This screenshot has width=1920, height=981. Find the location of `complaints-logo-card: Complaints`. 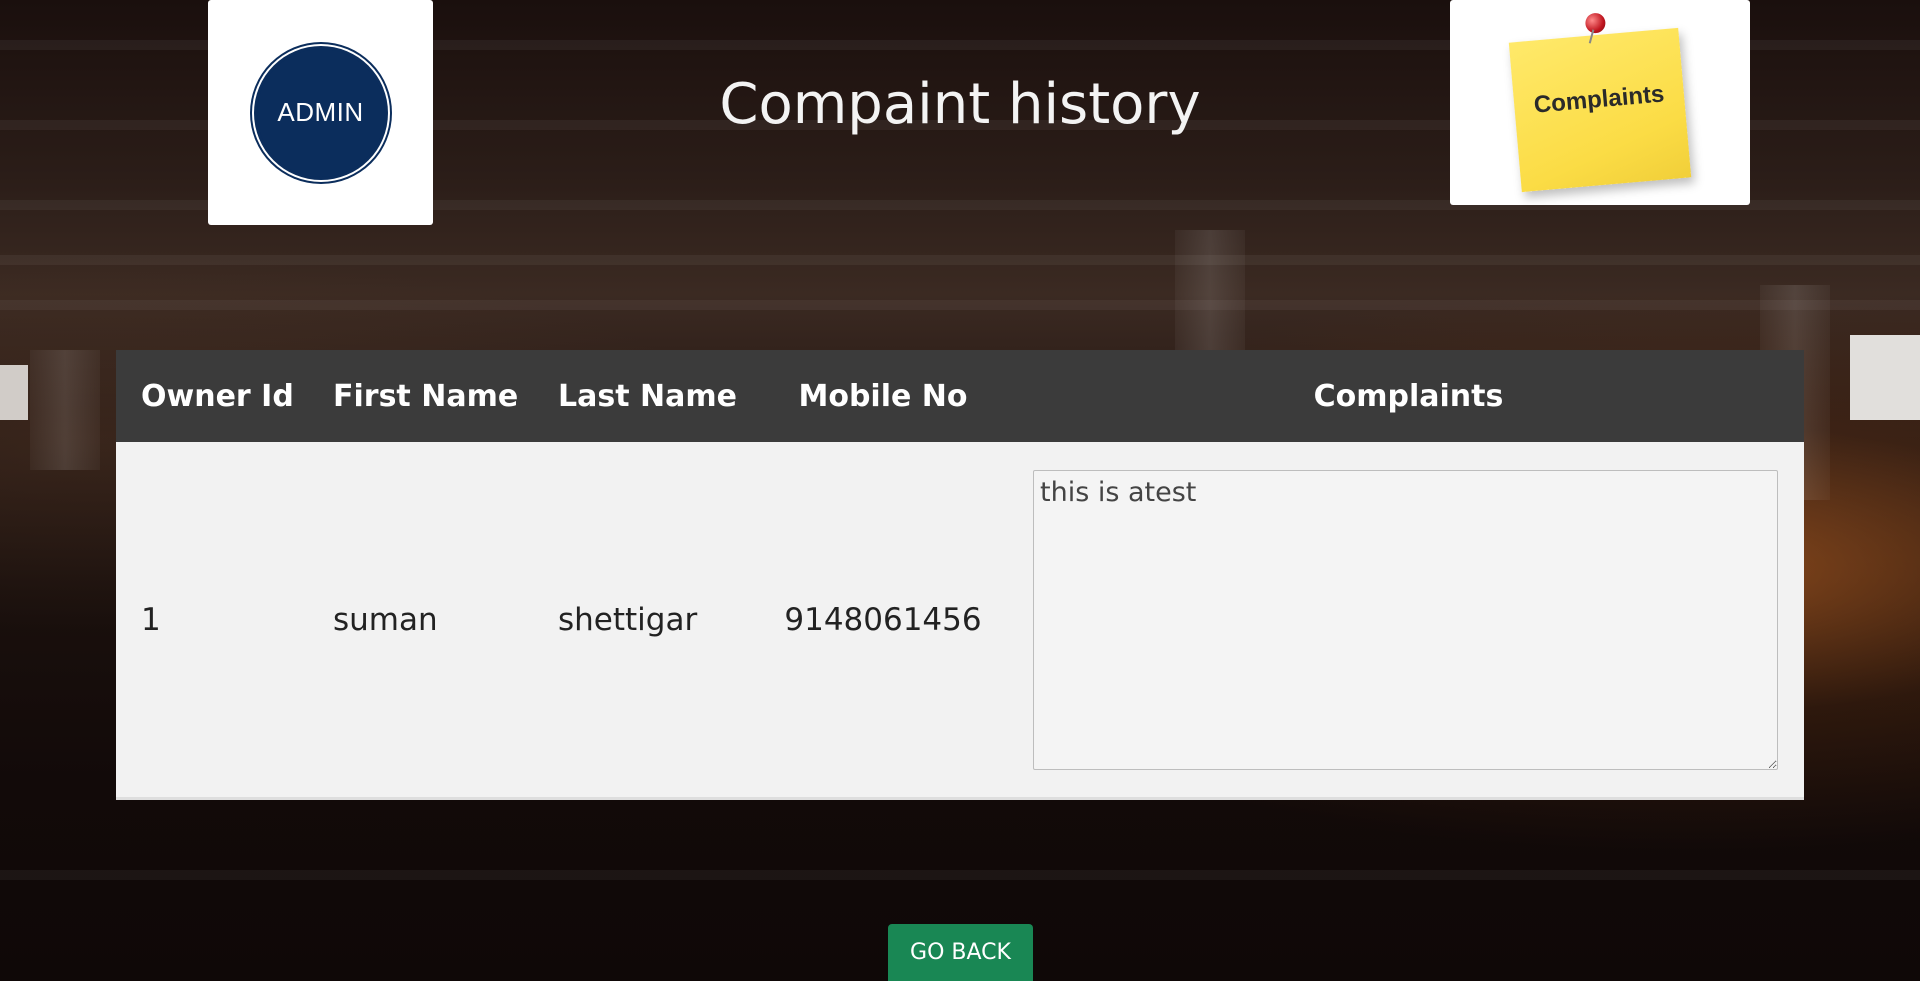

complaints-logo-card: Complaints is located at coordinates (1600, 102).